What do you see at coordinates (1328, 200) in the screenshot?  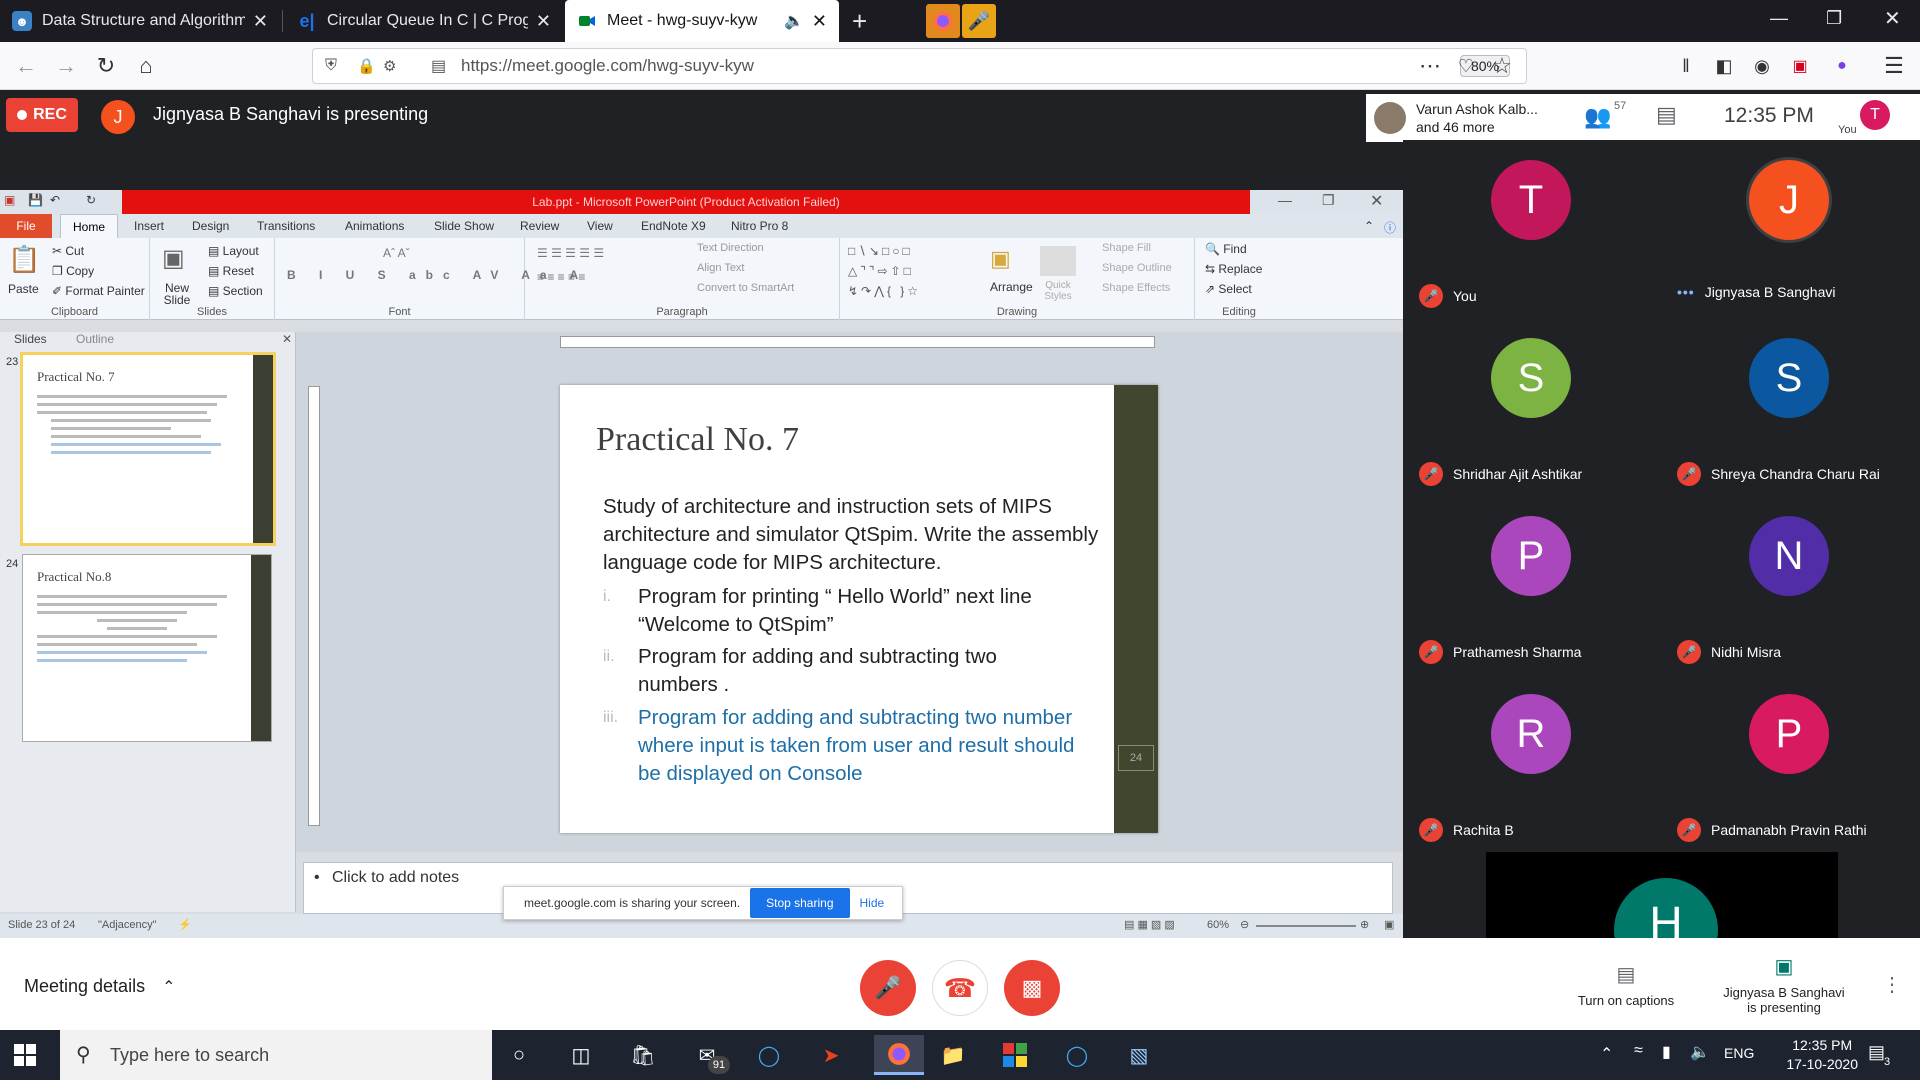 I see `restore-icon: ❐` at bounding box center [1328, 200].